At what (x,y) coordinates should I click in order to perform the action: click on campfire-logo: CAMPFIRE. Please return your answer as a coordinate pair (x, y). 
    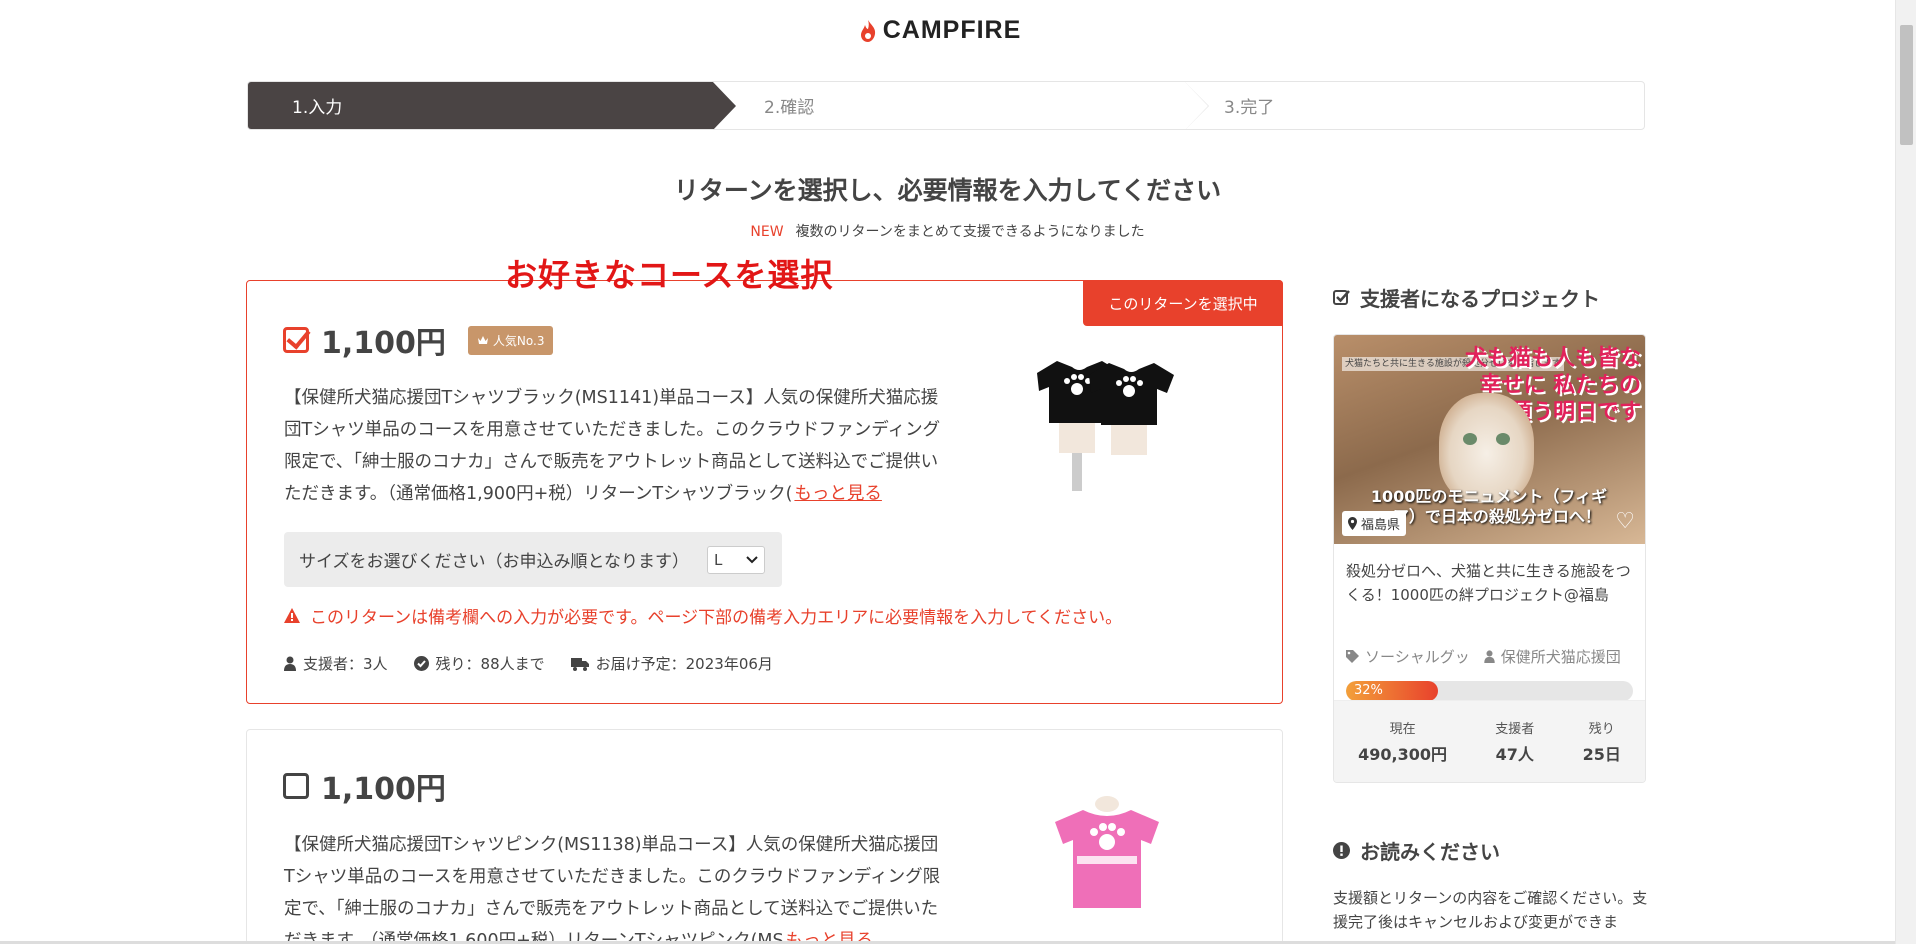
    Looking at the image, I should click on (940, 30).